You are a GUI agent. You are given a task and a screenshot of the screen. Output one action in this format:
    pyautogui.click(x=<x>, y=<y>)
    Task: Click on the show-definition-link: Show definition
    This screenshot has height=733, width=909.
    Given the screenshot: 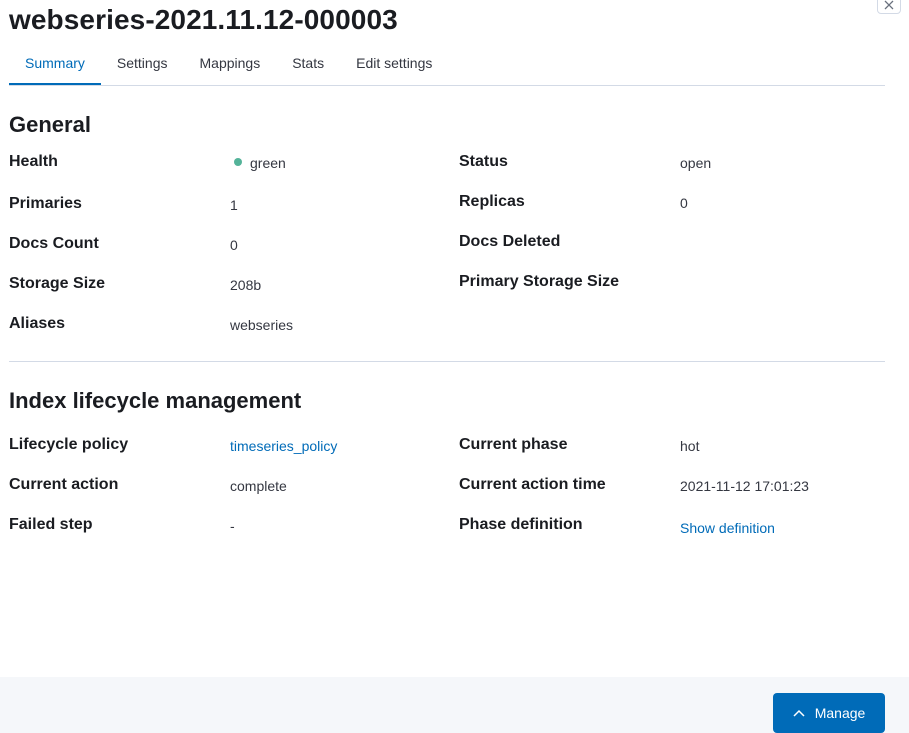 What is the action you would take?
    pyautogui.click(x=727, y=528)
    